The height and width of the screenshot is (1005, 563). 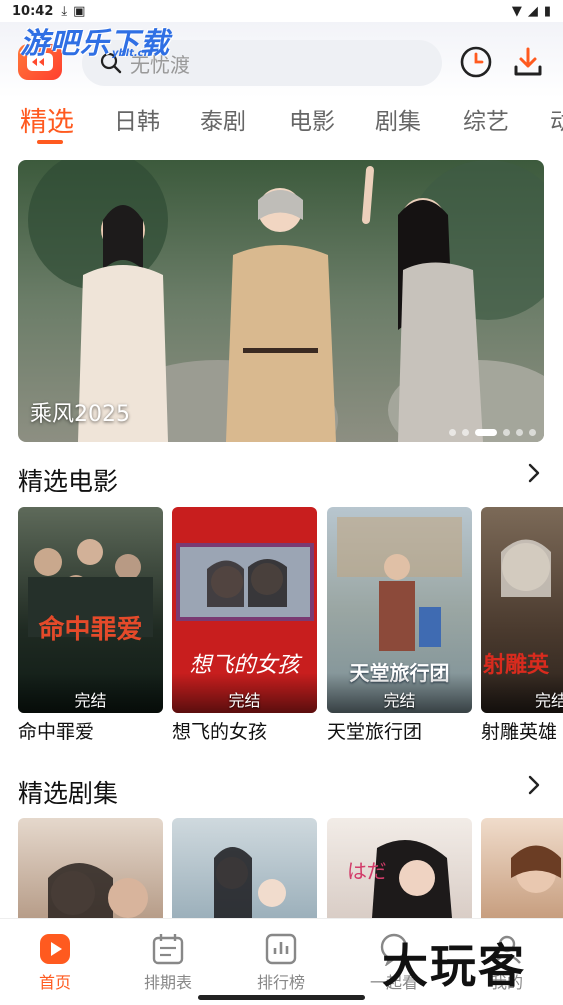 What do you see at coordinates (79, 11) in the screenshot?
I see `notification-icon: ▣` at bounding box center [79, 11].